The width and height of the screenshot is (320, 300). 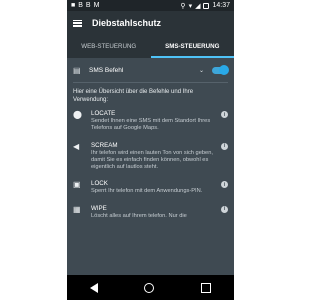 What do you see at coordinates (127, 23) in the screenshot?
I see `page-title: Diebstahlschutz` at bounding box center [127, 23].